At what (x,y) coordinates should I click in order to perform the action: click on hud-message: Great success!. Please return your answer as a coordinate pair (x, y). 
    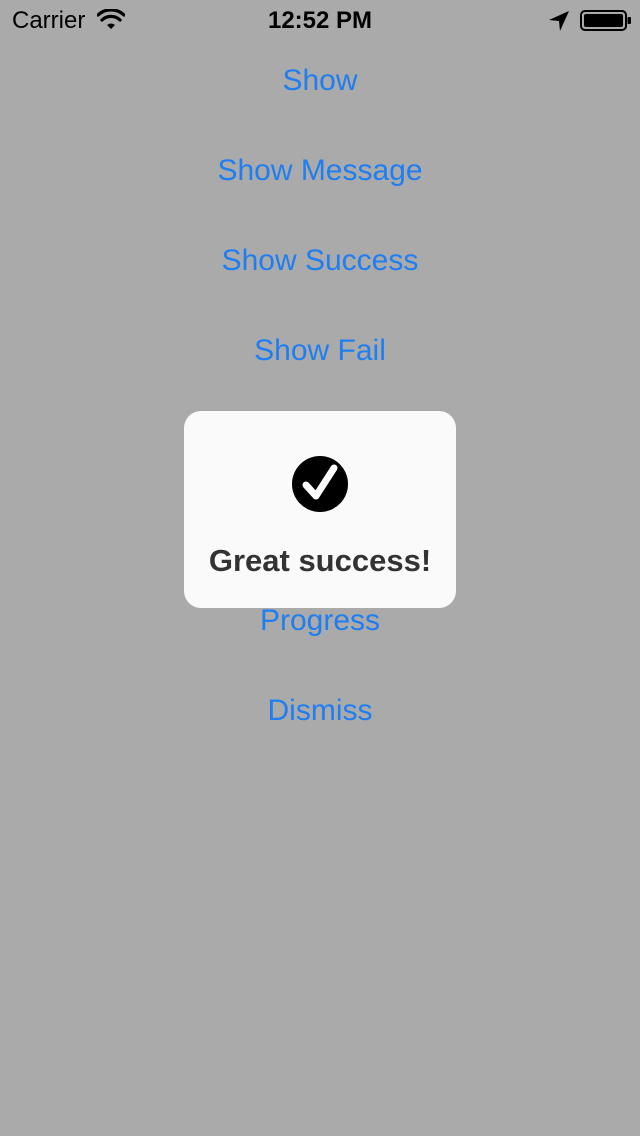
    Looking at the image, I should click on (320, 560).